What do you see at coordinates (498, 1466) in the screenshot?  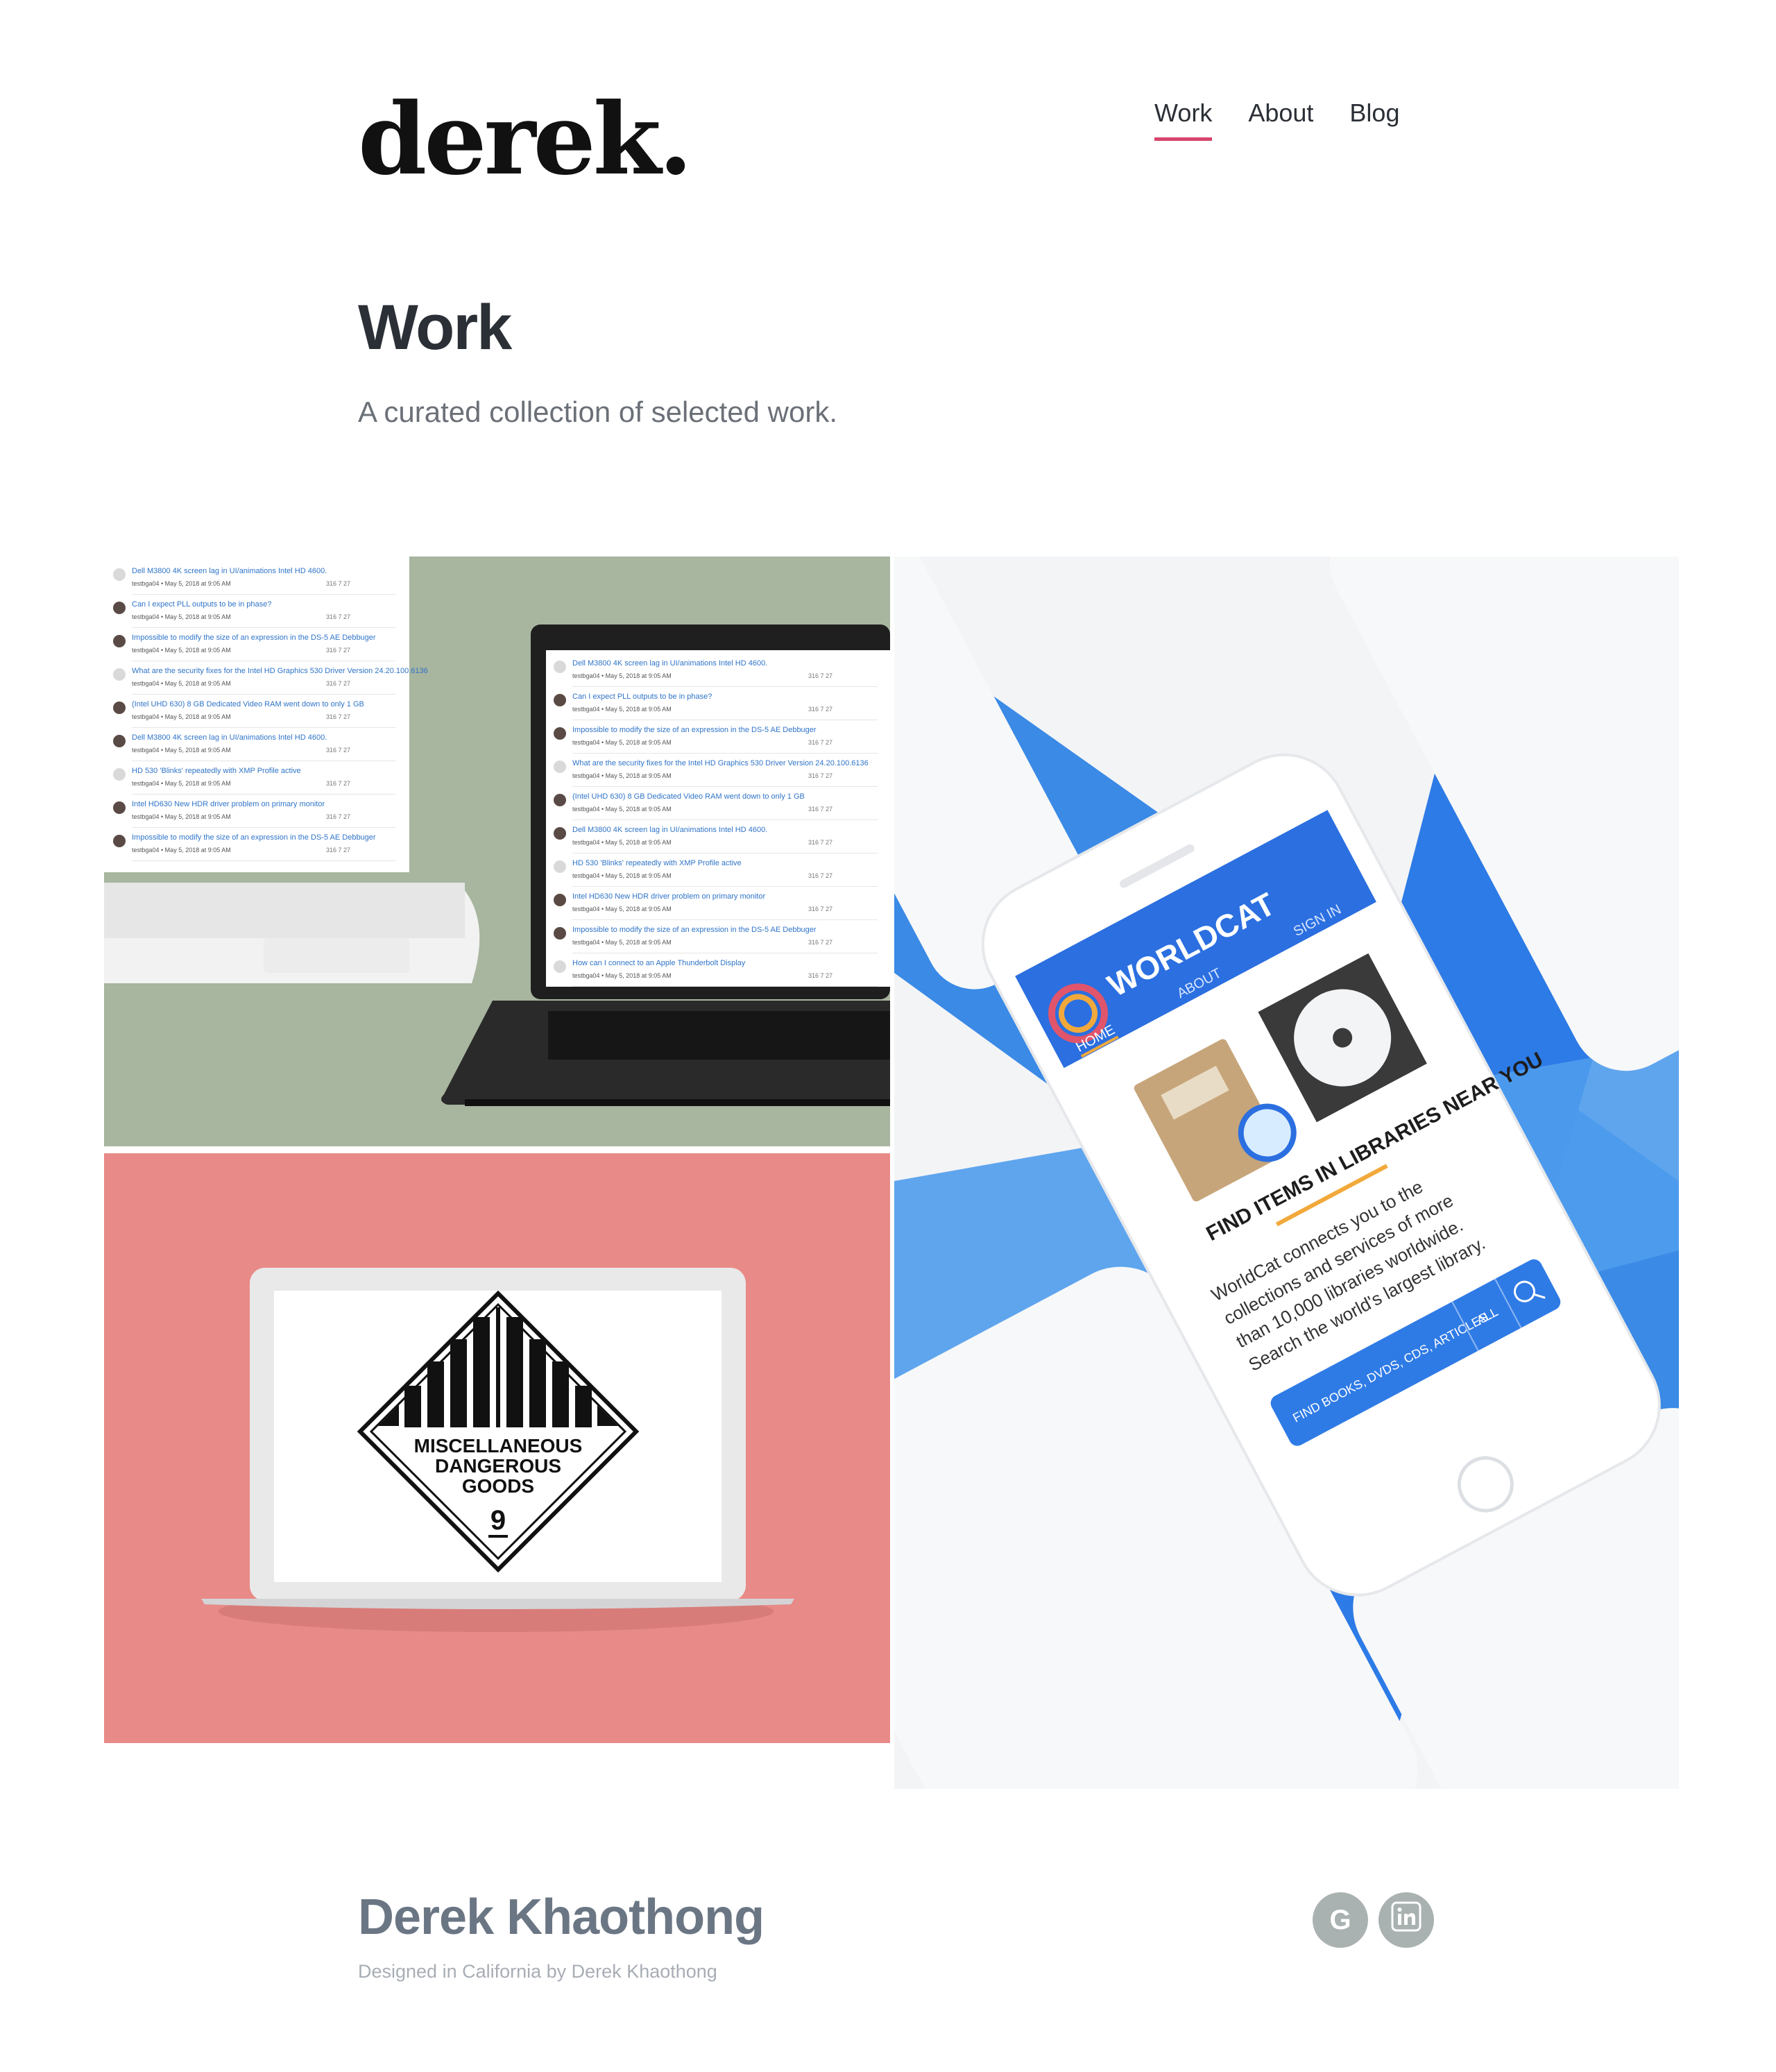 I see `placard-line-2: DANGEROUS` at bounding box center [498, 1466].